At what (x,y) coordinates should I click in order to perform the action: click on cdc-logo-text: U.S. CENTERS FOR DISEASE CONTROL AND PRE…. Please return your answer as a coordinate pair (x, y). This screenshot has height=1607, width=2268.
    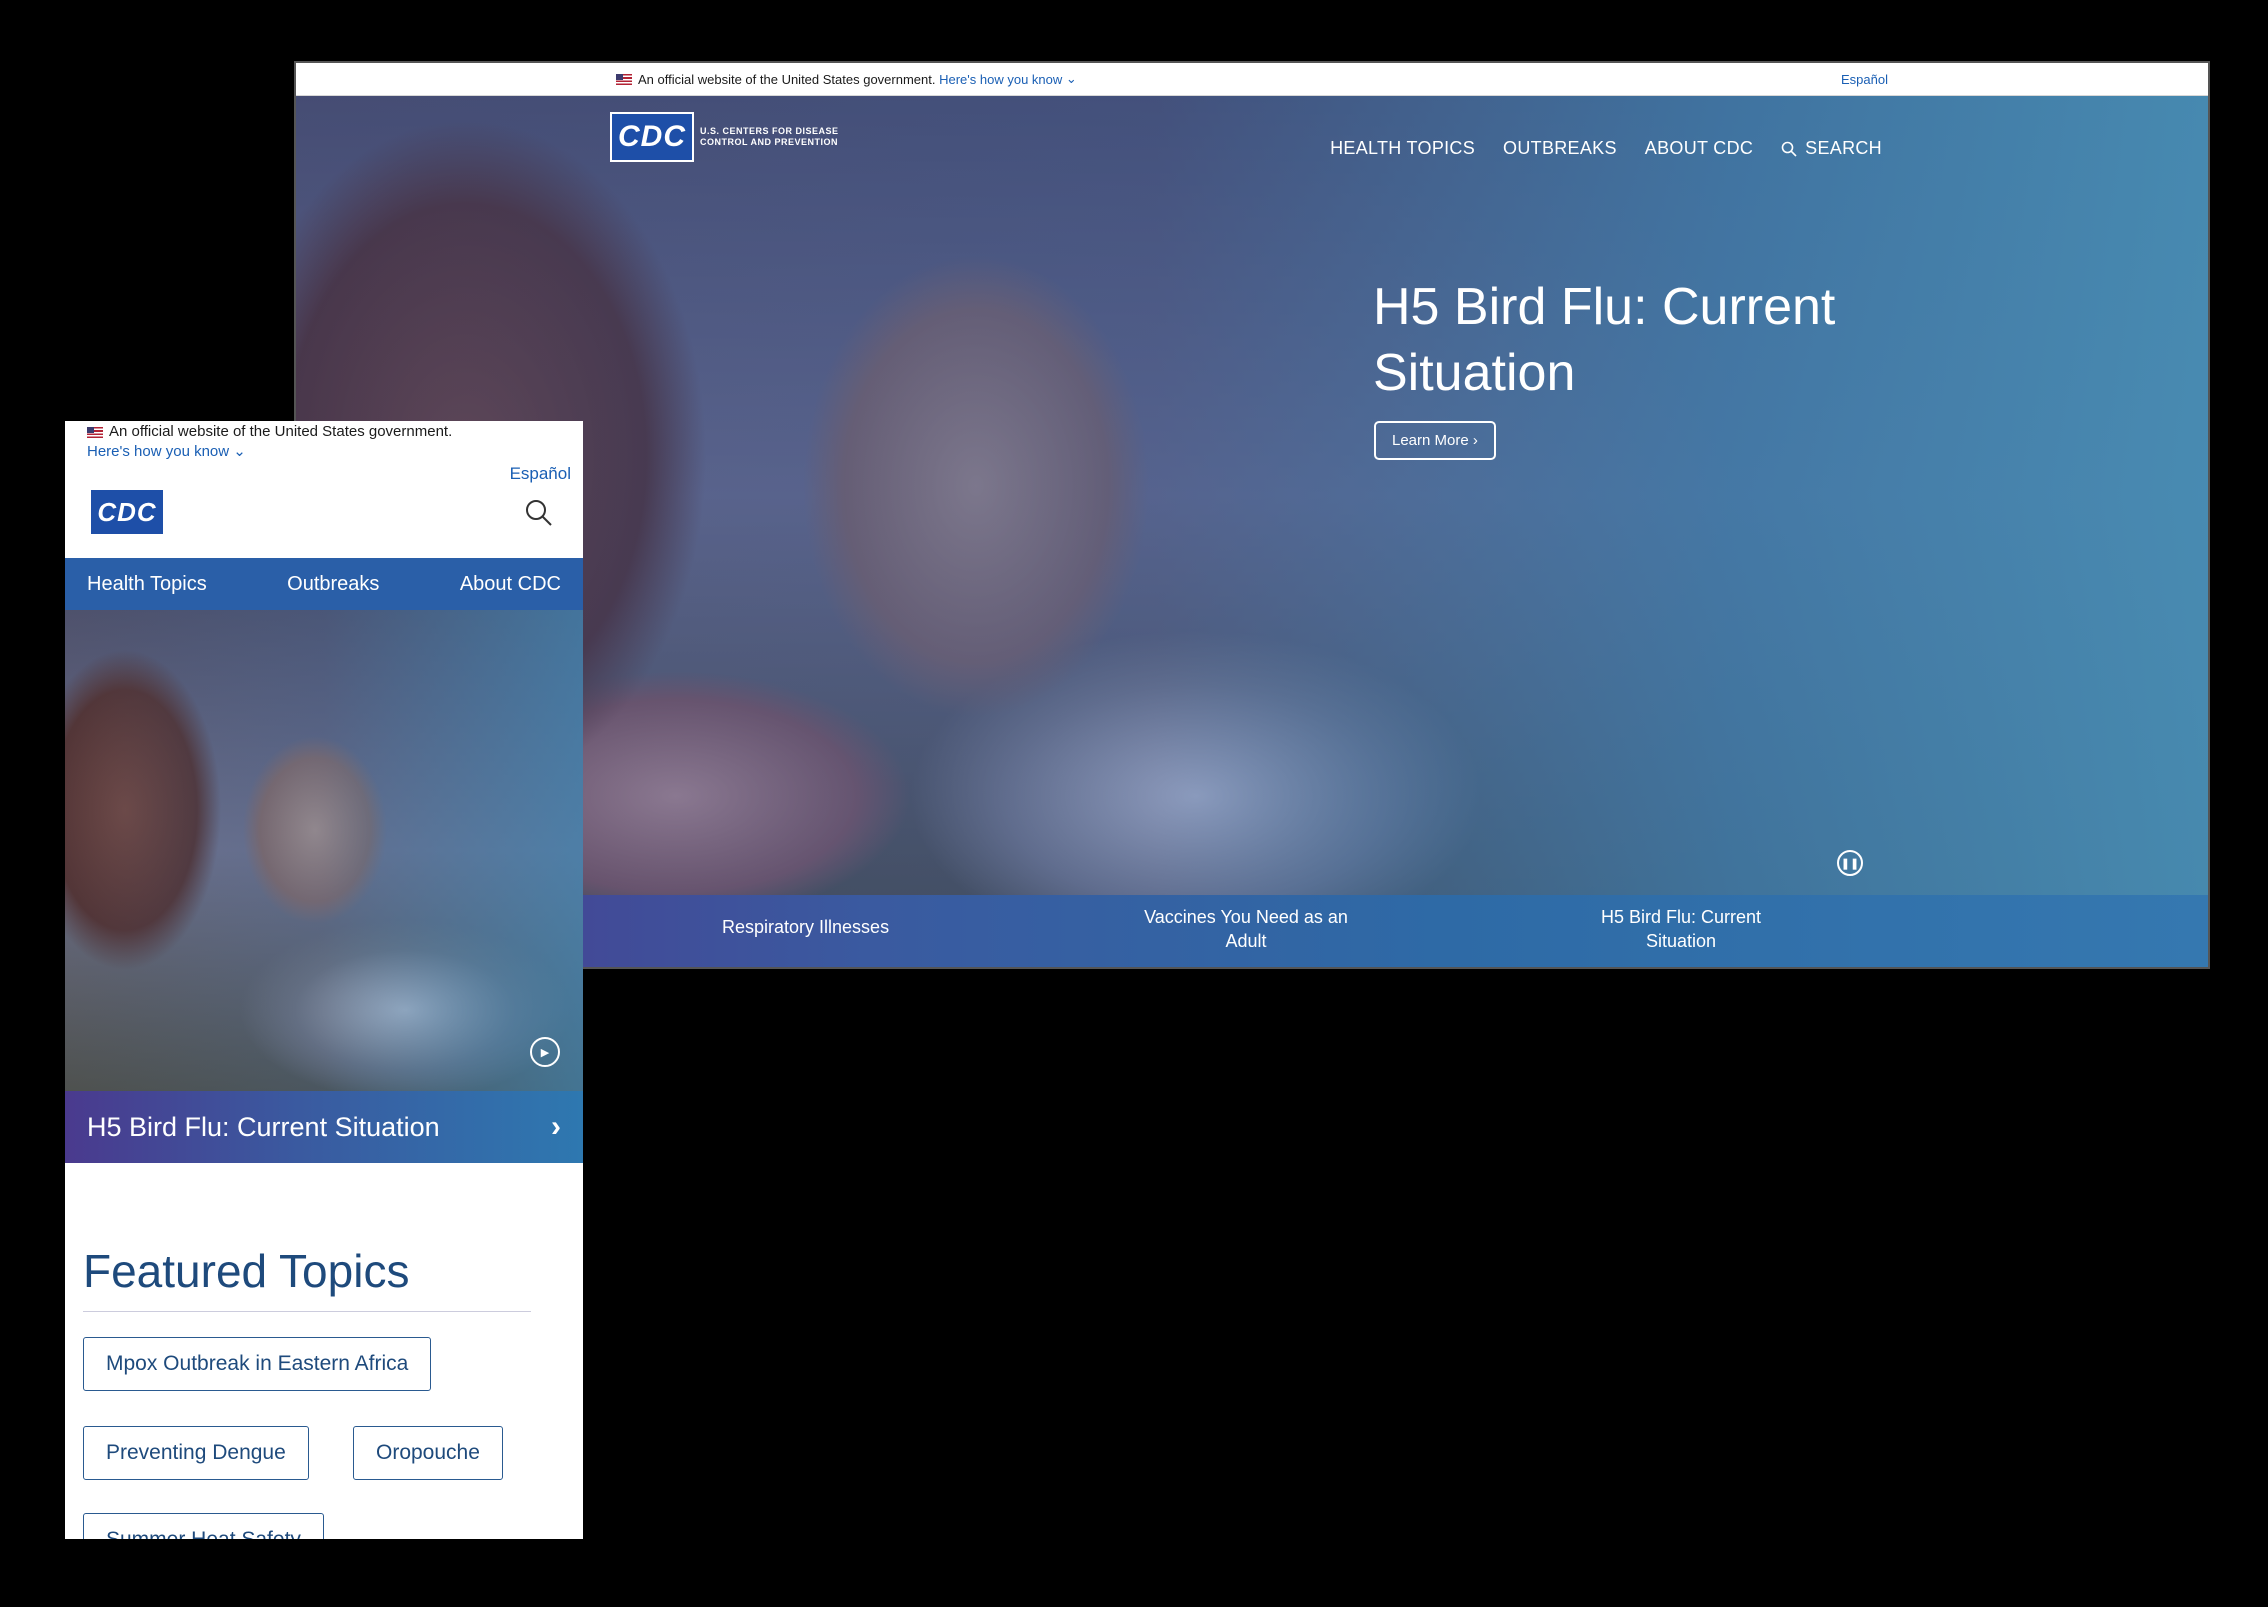
    Looking at the image, I should click on (769, 136).